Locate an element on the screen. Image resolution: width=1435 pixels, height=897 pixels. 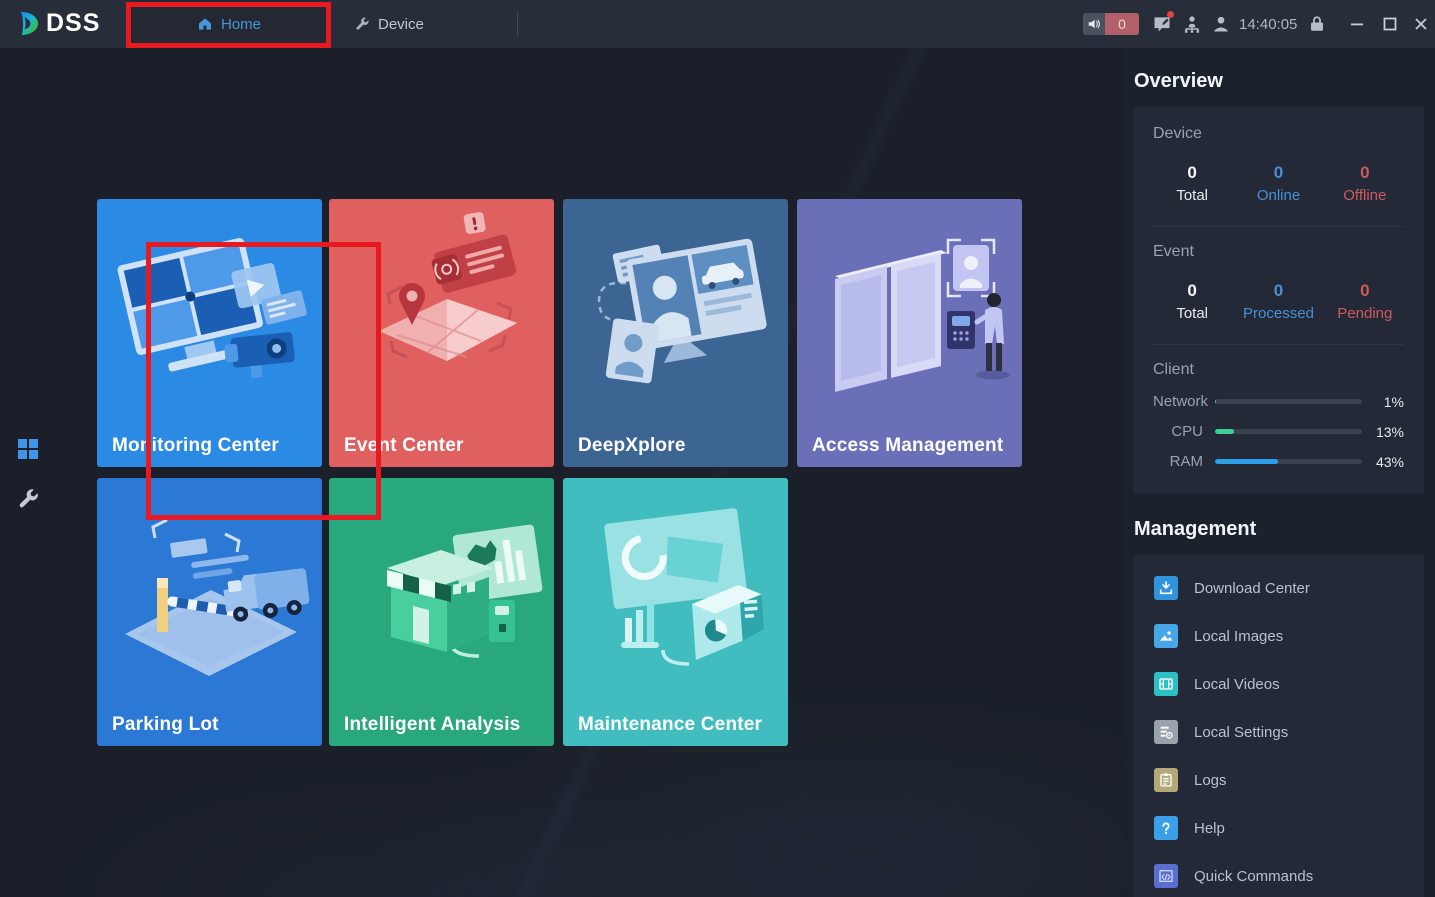
parking-lot-illustration is located at coordinates (217, 597).